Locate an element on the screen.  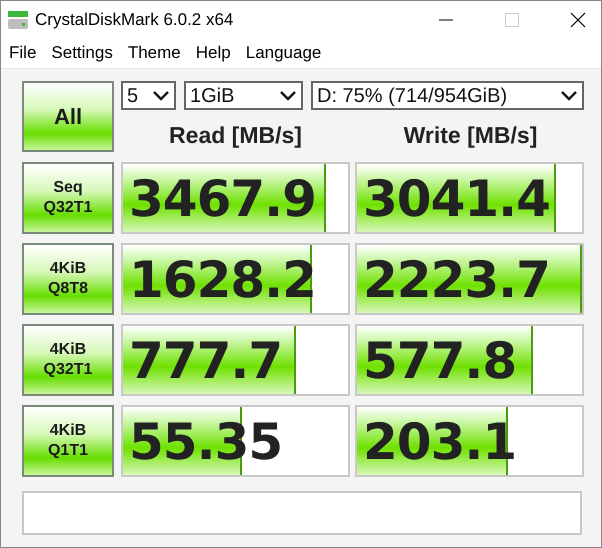
all-button: All is located at coordinates (68, 116).